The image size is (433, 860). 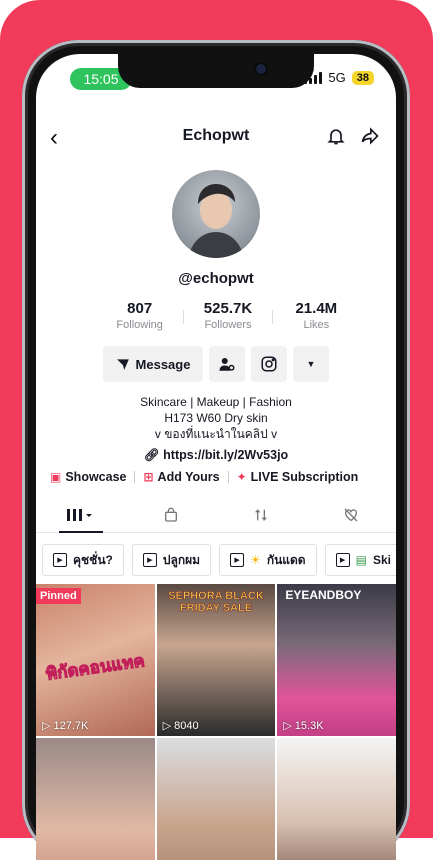 I want to click on stat-likes: 21.4M Likes, so click(x=316, y=315).